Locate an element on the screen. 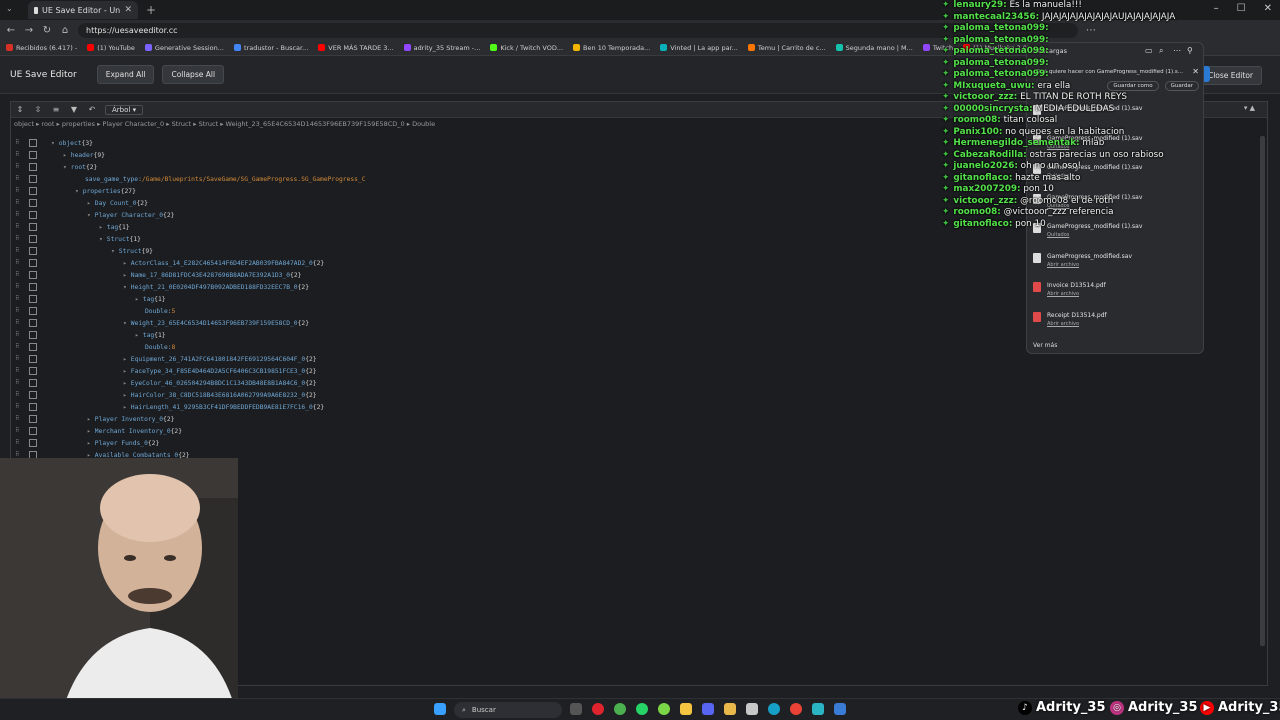 The height and width of the screenshot is (720, 1280). sort-icon: ≡ is located at coordinates (56, 109).